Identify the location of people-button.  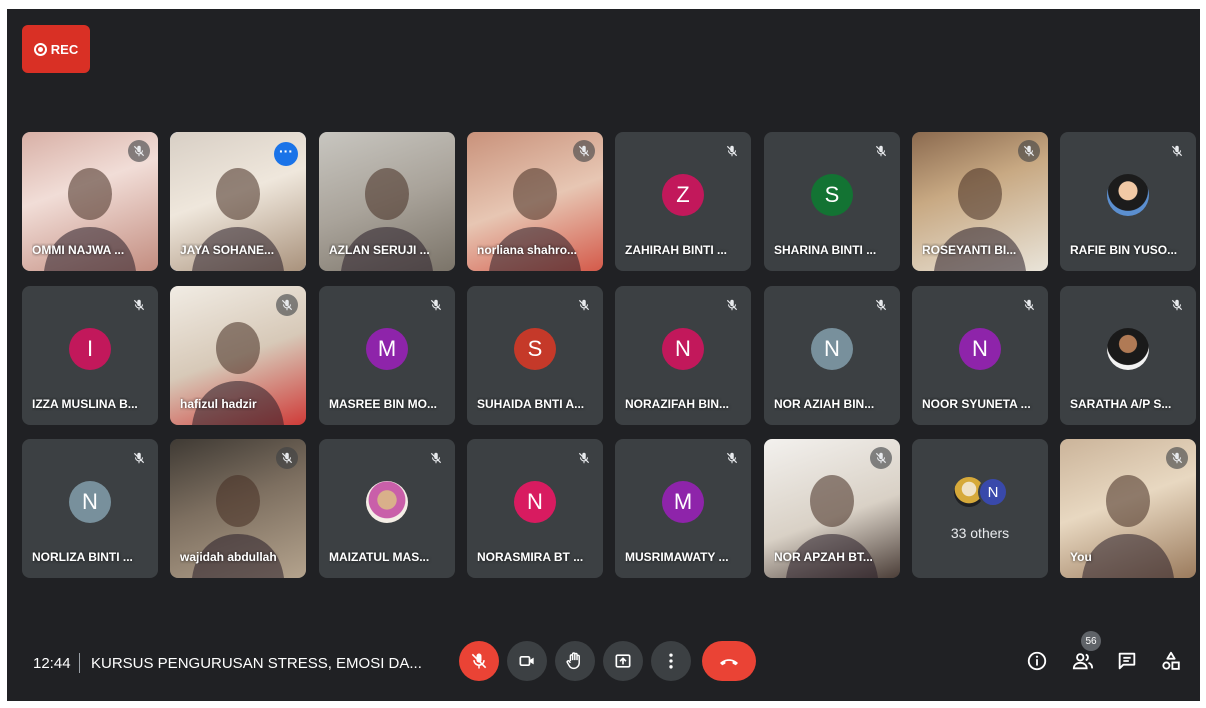
(1083, 661).